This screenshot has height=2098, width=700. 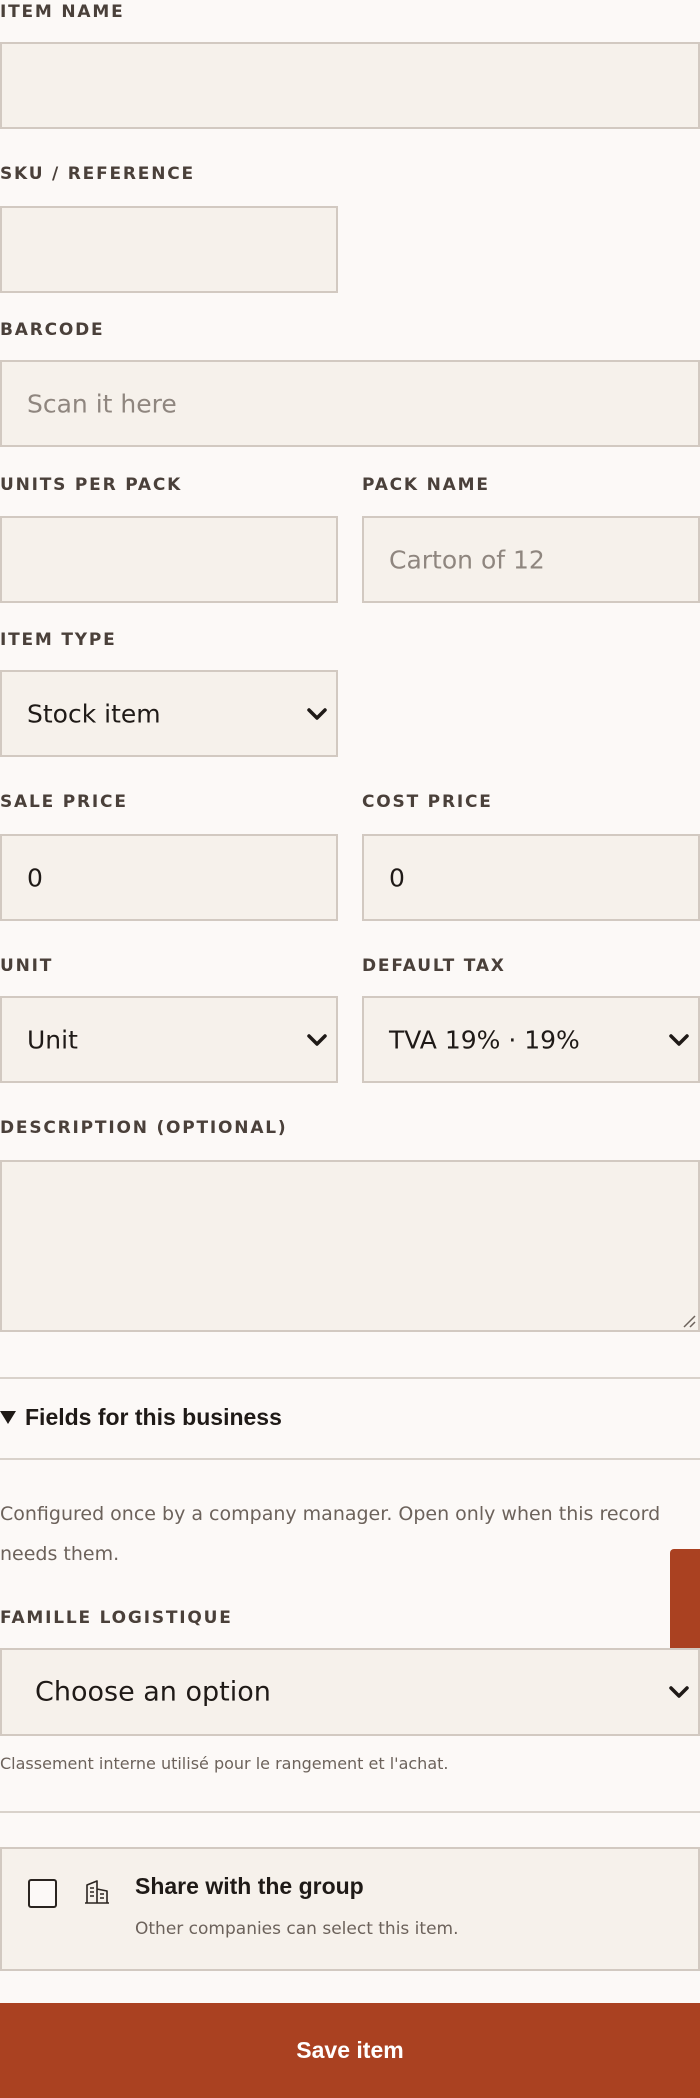 I want to click on barcode-placeholder: Scan it here, so click(x=102, y=403).